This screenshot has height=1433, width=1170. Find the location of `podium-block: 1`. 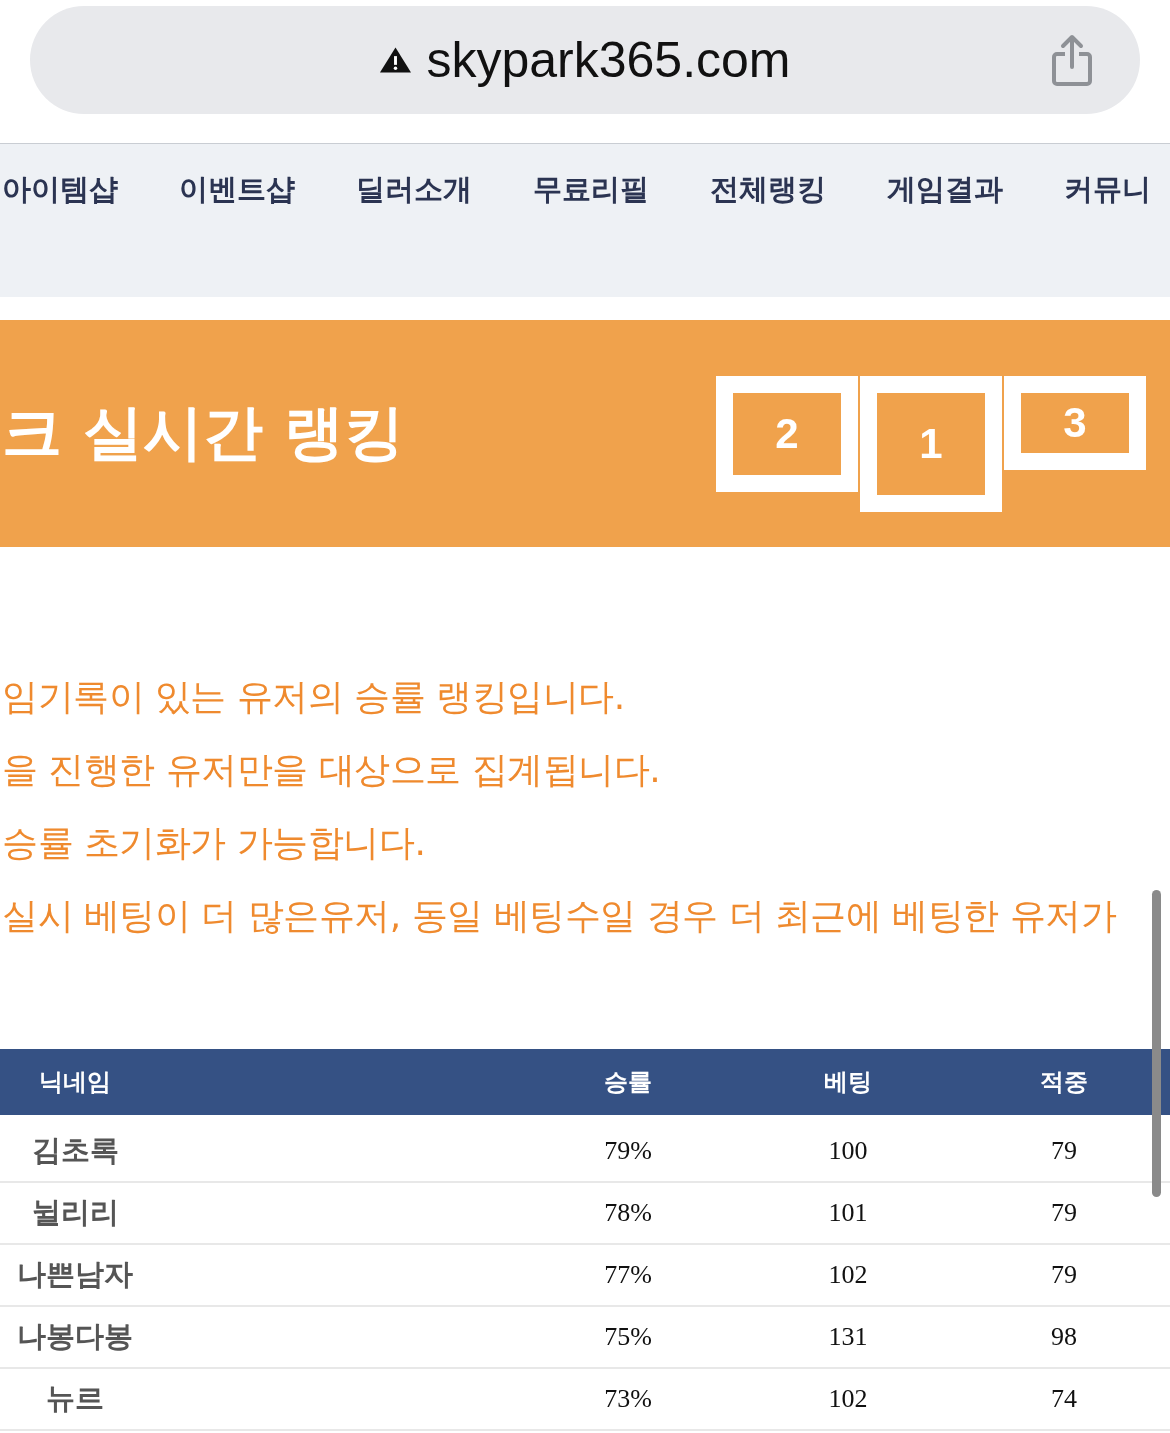

podium-block: 1 is located at coordinates (931, 444).